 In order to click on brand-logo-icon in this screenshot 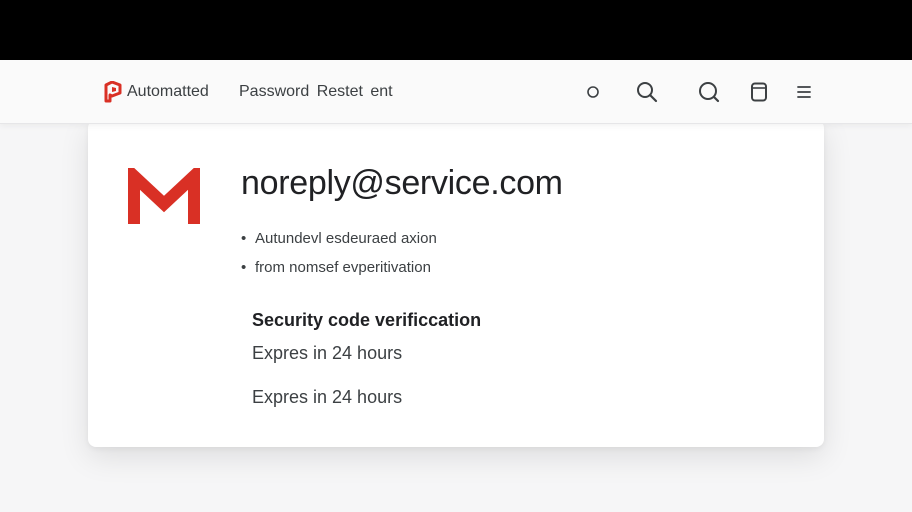, I will do `click(113, 92)`.